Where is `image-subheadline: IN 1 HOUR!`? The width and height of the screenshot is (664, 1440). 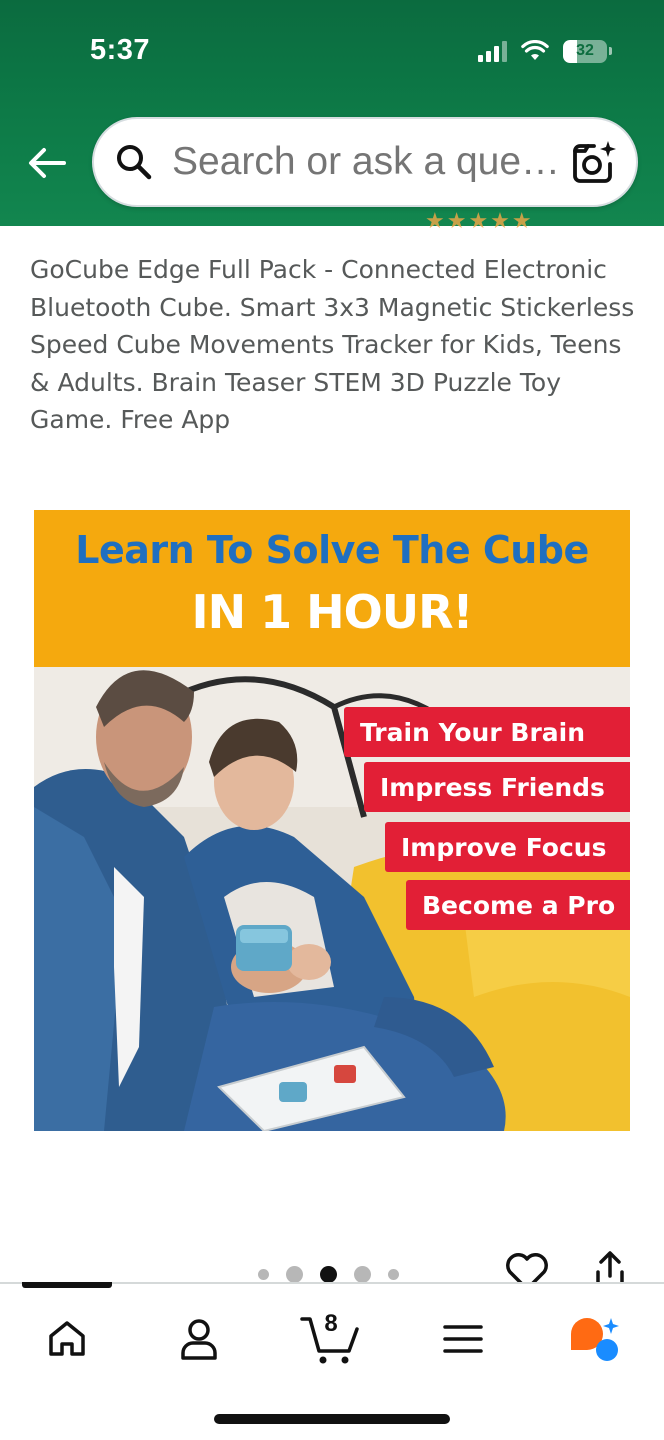 image-subheadline: IN 1 HOUR! is located at coordinates (332, 612).